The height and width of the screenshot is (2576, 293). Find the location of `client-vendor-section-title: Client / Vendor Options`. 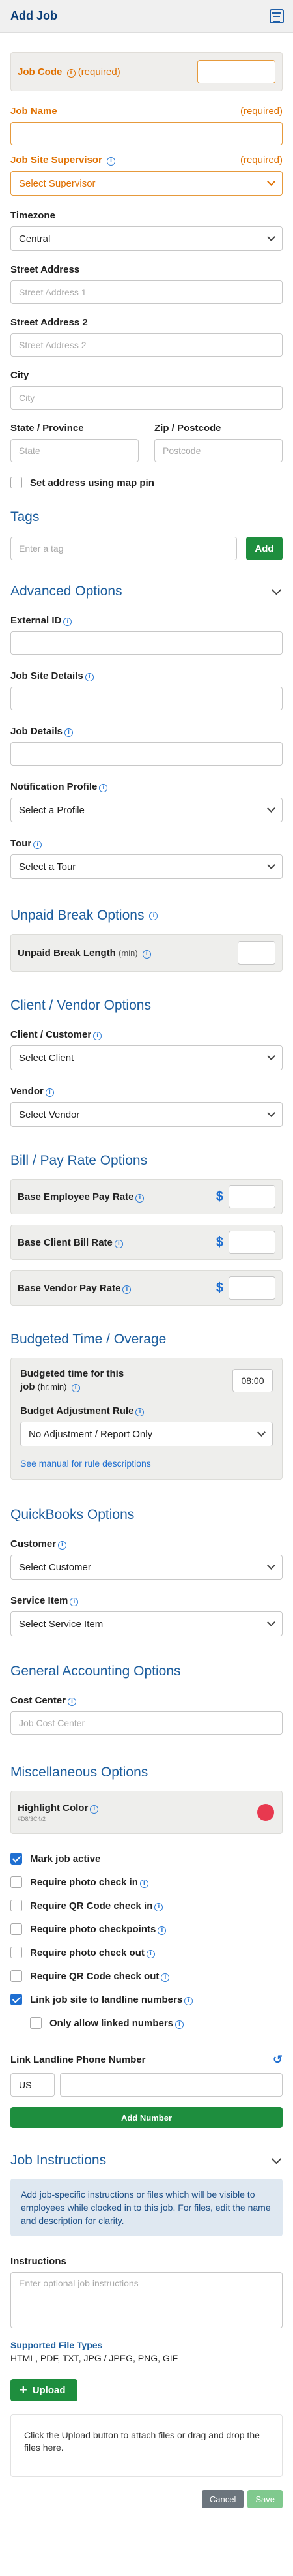

client-vendor-section-title: Client / Vendor Options is located at coordinates (146, 1005).